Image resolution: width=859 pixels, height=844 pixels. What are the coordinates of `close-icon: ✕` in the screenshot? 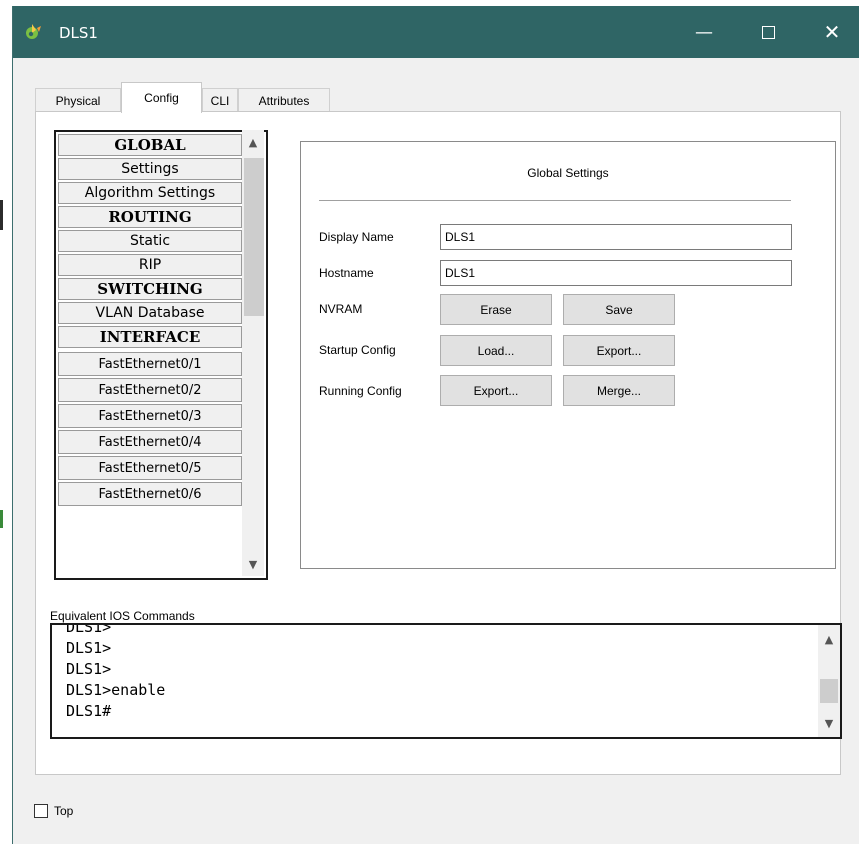 It's located at (832, 32).